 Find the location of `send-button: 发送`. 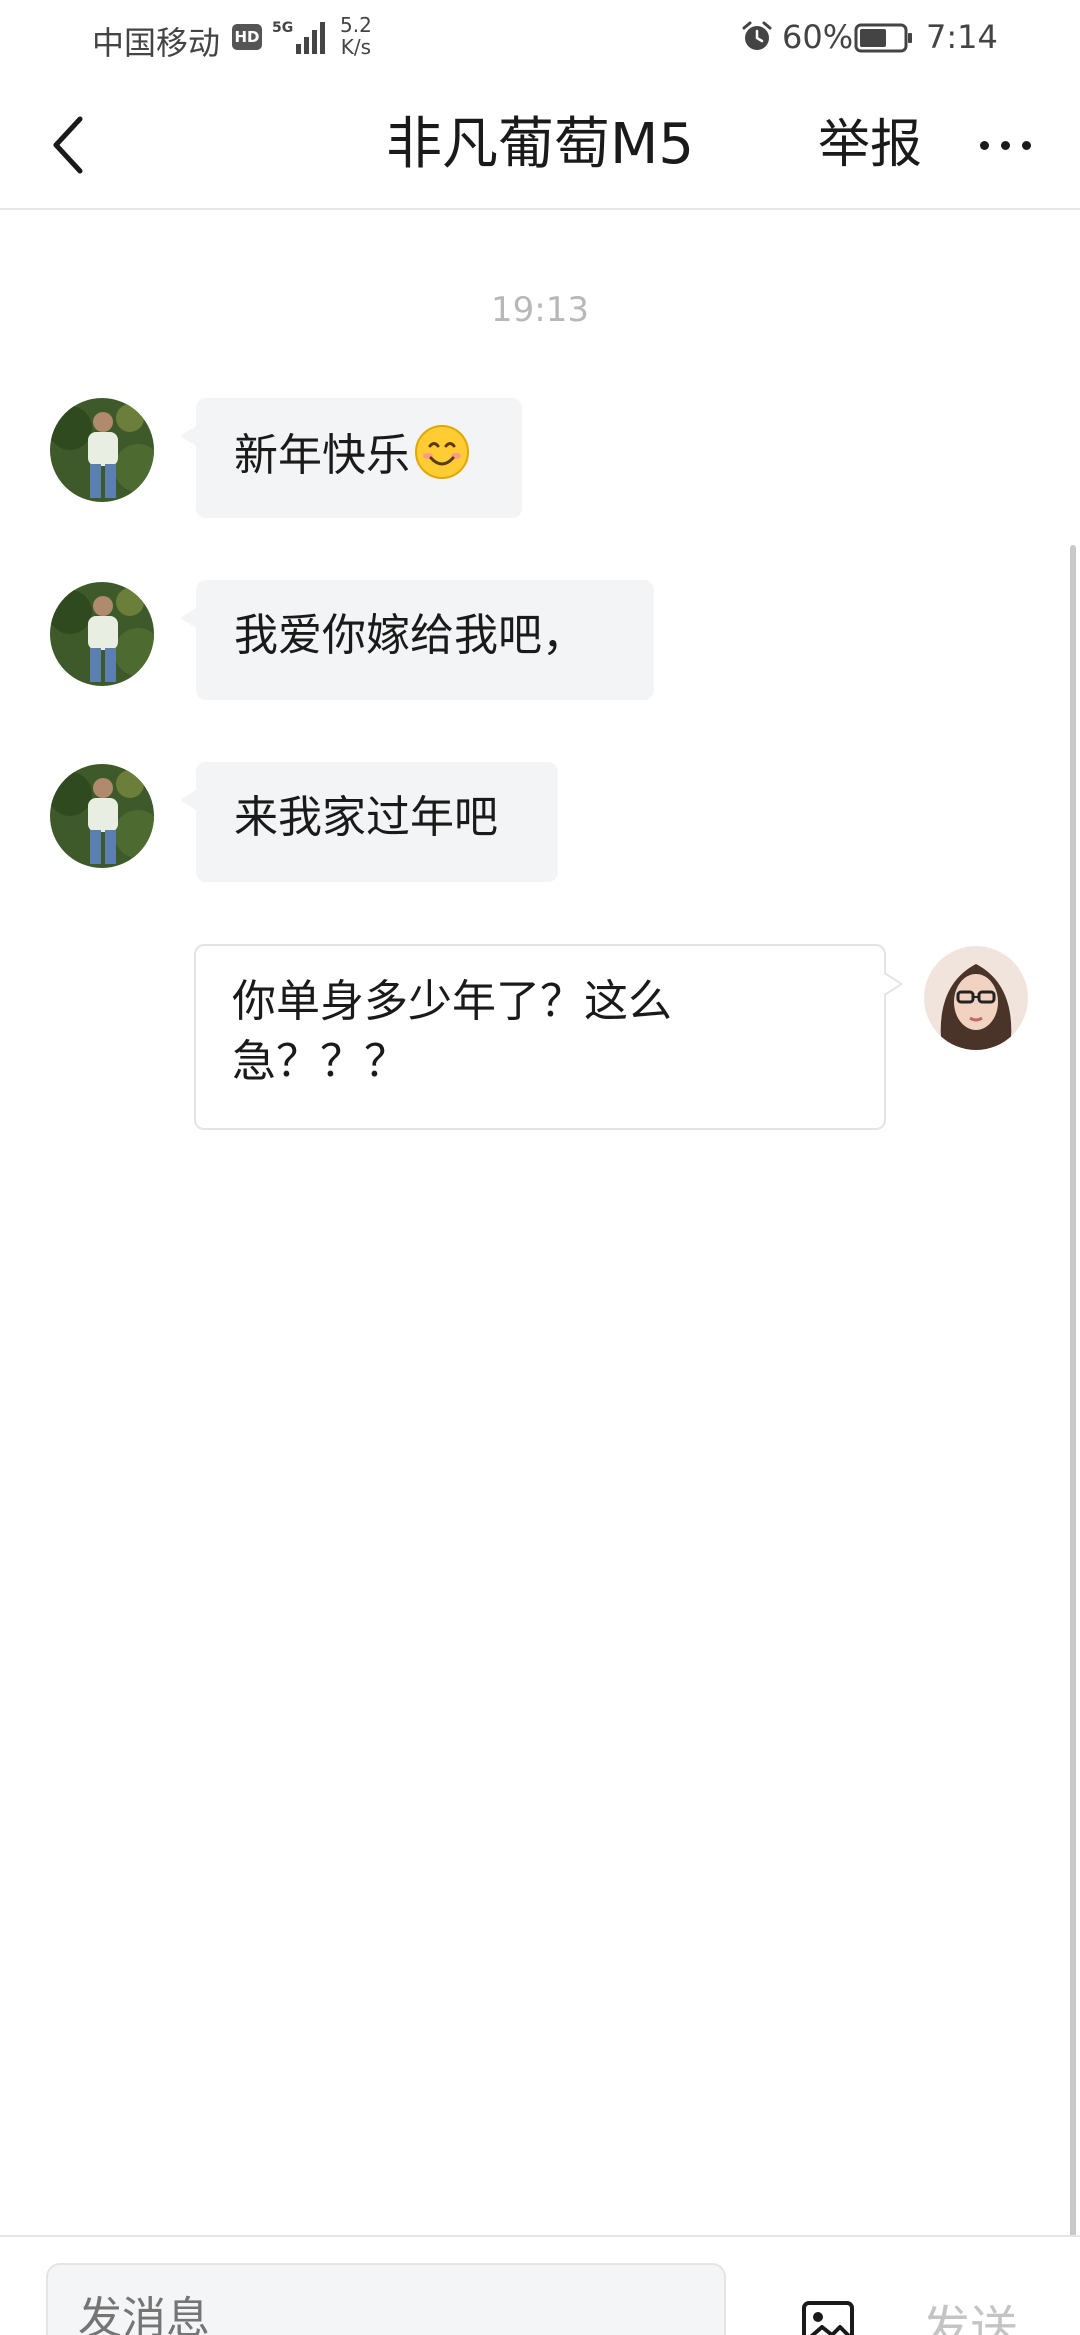

send-button: 发送 is located at coordinates (970, 2312).